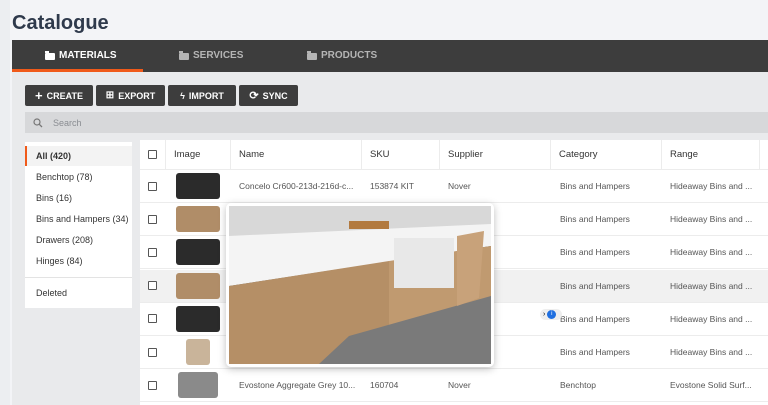 Image resolution: width=768 pixels, height=405 pixels. What do you see at coordinates (5, 202) in the screenshot?
I see `left-edge` at bounding box center [5, 202].